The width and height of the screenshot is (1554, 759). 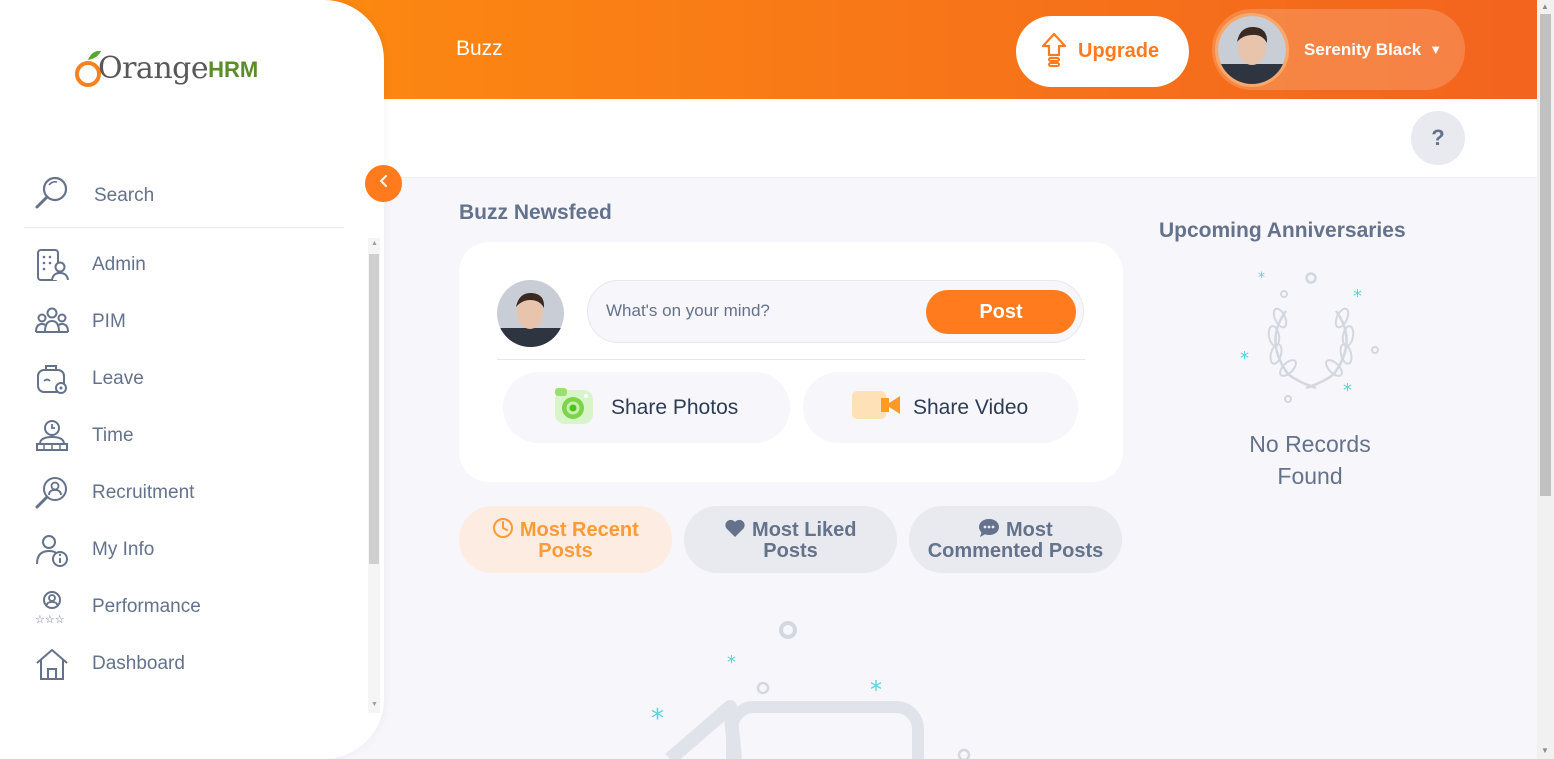 What do you see at coordinates (1252, 49) in the screenshot?
I see `avatar` at bounding box center [1252, 49].